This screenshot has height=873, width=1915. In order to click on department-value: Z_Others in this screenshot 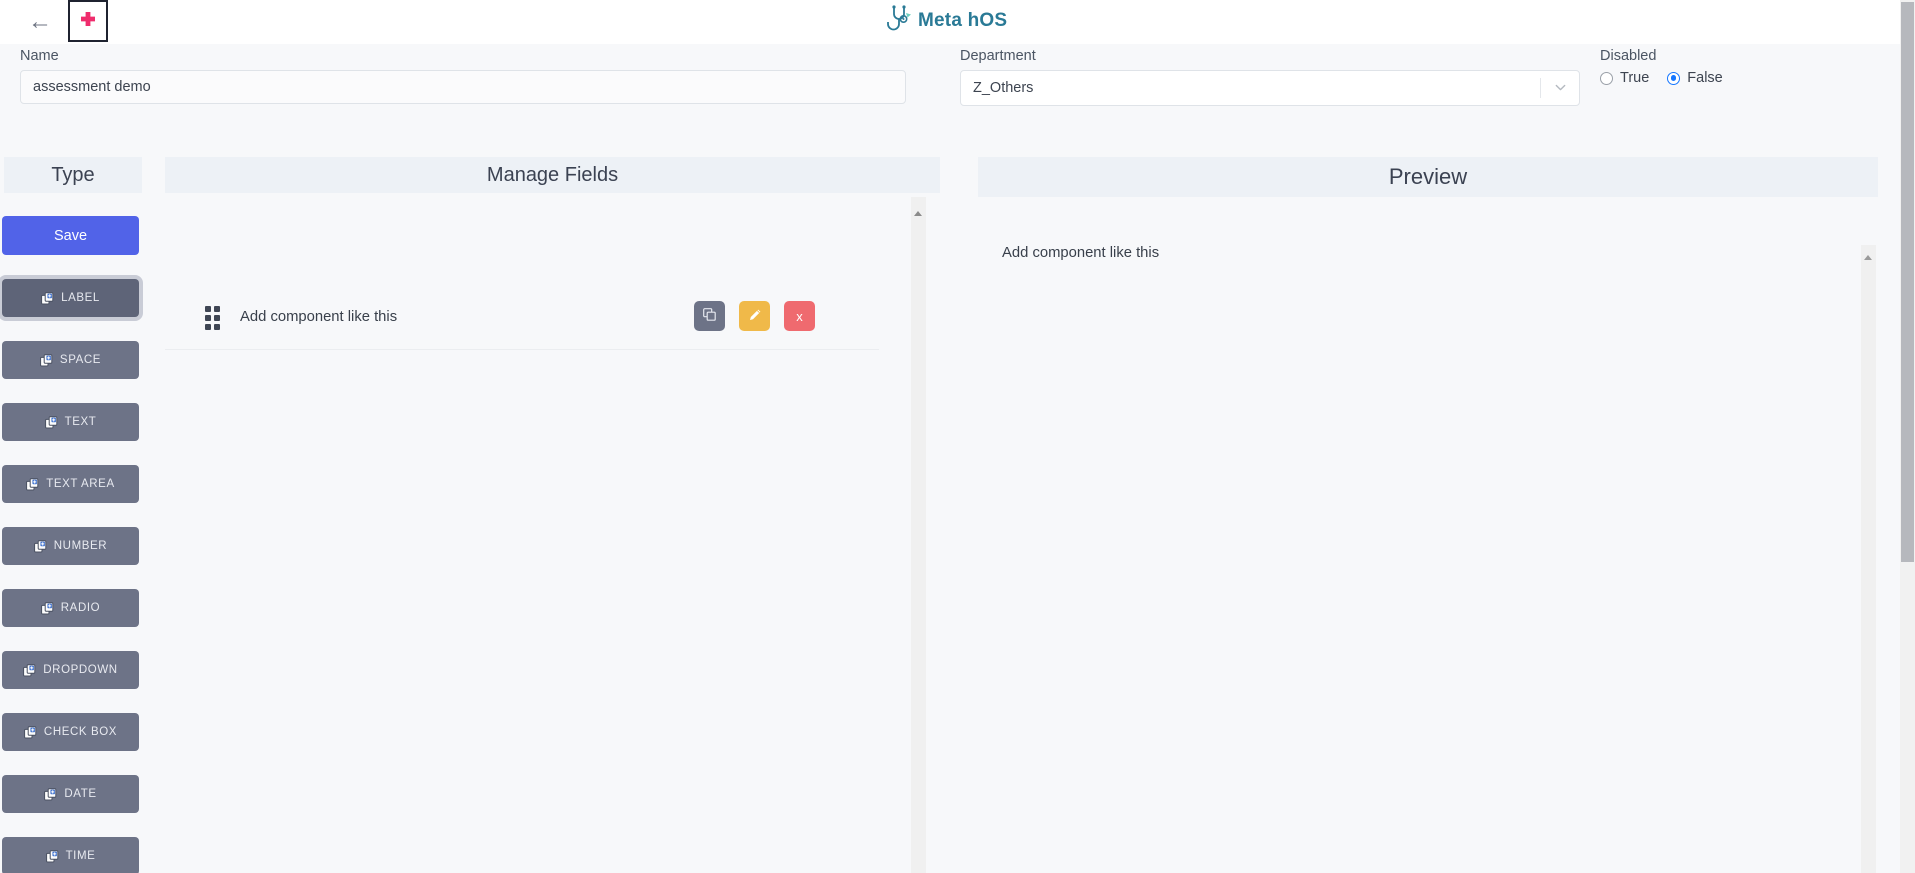, I will do `click(1003, 88)`.